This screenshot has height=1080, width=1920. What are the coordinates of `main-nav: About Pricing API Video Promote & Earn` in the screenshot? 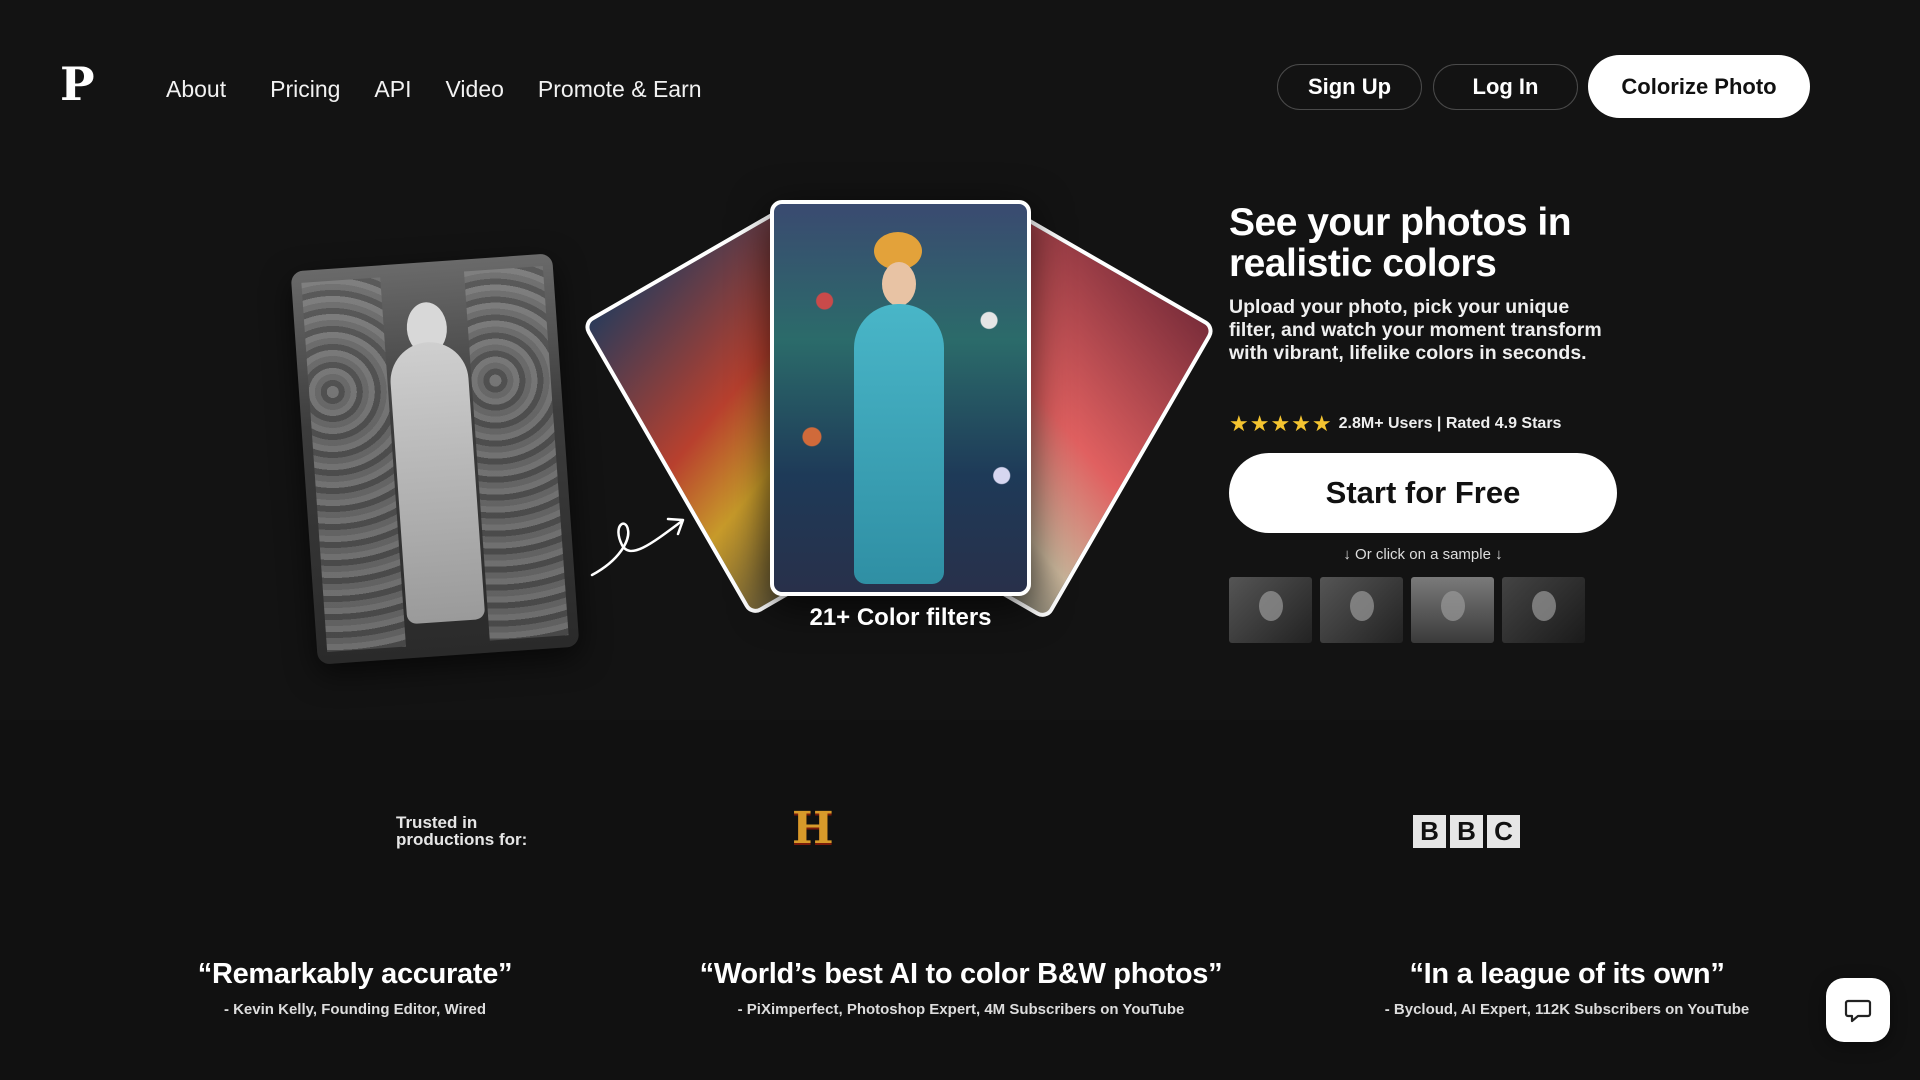 It's located at (451, 89).